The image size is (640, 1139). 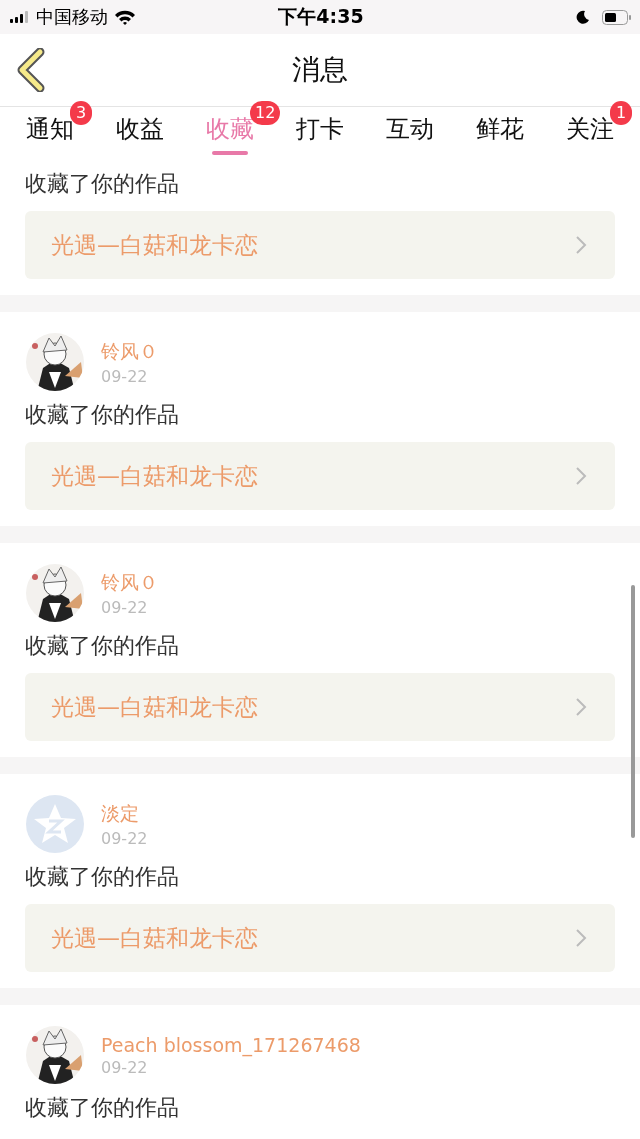 I want to click on user-name: 淡定, so click(x=124, y=813).